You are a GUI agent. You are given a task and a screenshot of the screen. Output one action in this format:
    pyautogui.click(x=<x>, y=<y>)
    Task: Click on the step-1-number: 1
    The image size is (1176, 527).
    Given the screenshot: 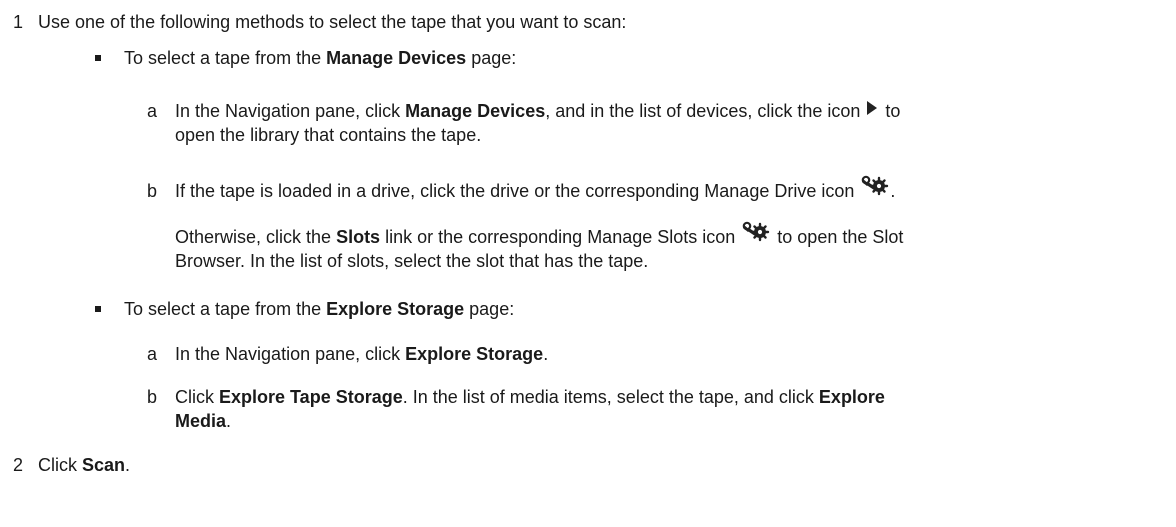 What is the action you would take?
    pyautogui.click(x=18, y=22)
    